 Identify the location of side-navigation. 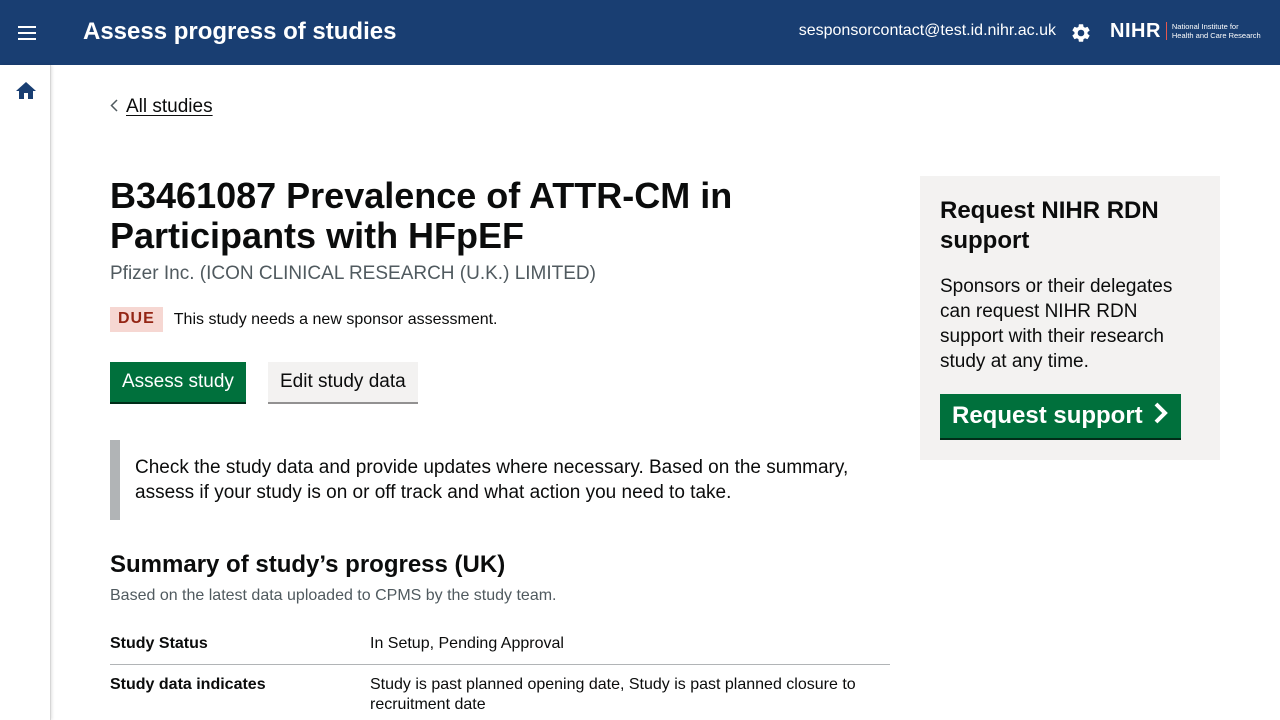
(25, 392).